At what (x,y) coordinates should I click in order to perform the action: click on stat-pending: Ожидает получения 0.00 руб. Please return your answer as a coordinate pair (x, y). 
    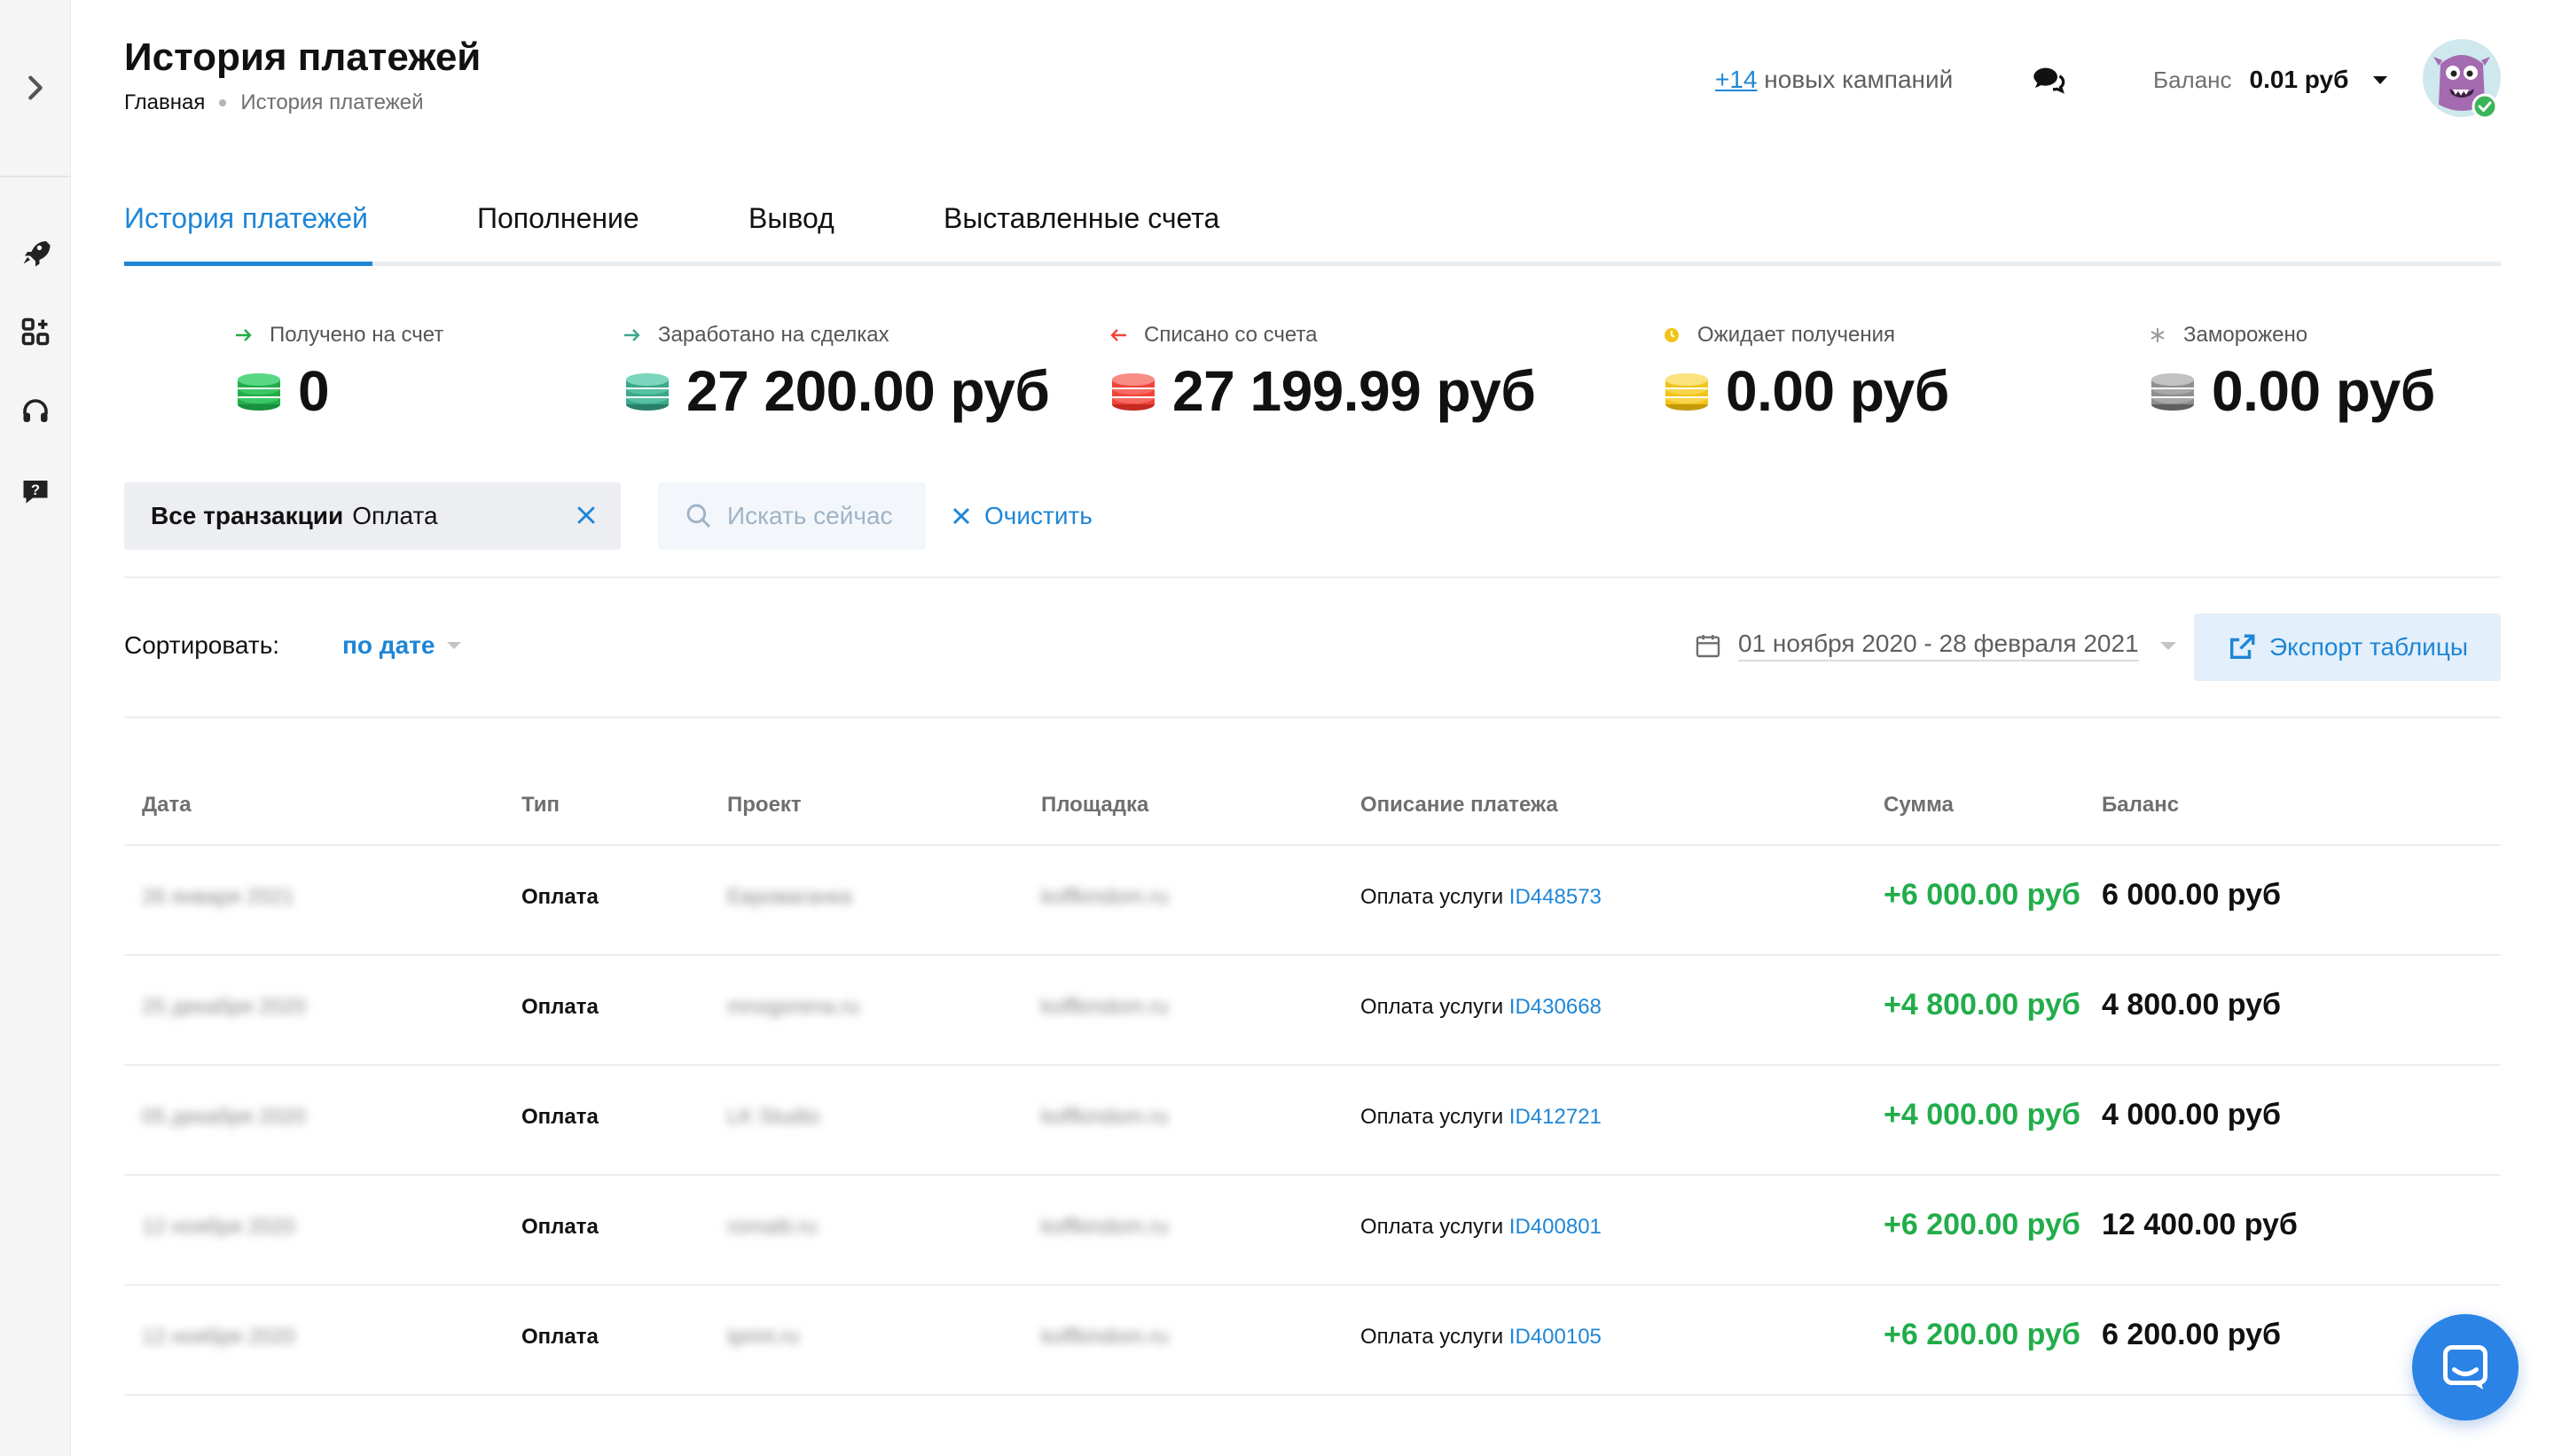
    Looking at the image, I should click on (1804, 371).